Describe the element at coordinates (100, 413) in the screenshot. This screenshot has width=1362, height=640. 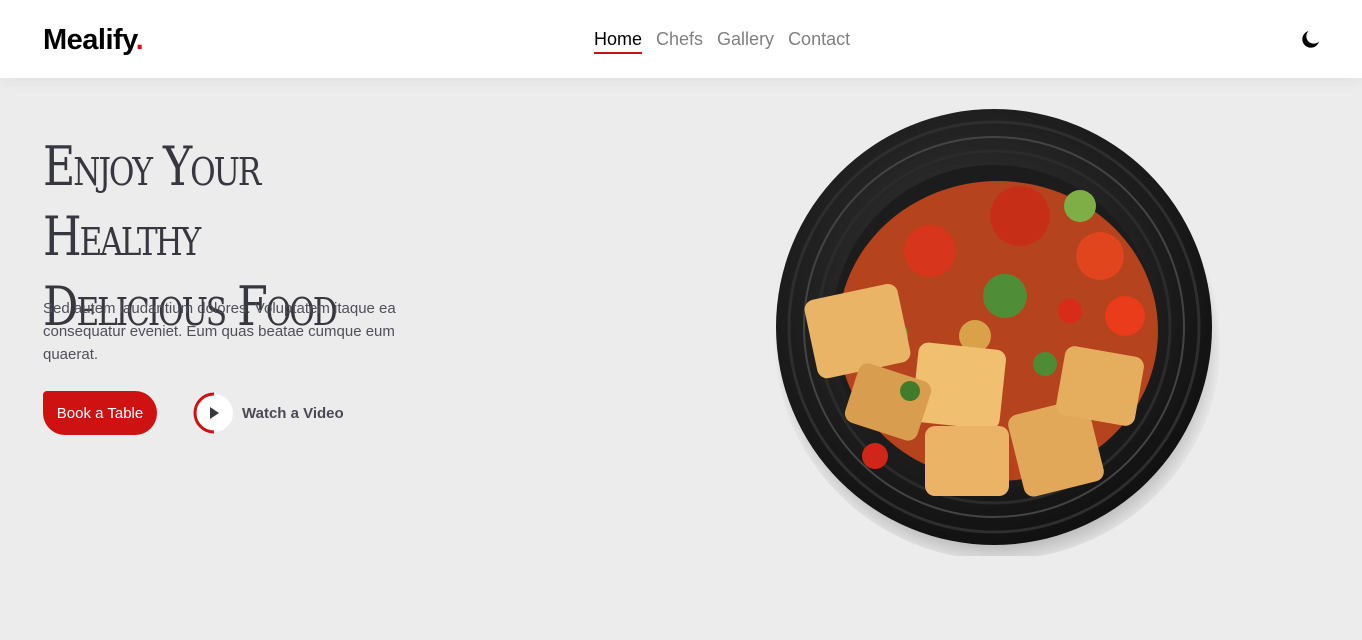
I see `book-table-button: Book a Table` at that location.